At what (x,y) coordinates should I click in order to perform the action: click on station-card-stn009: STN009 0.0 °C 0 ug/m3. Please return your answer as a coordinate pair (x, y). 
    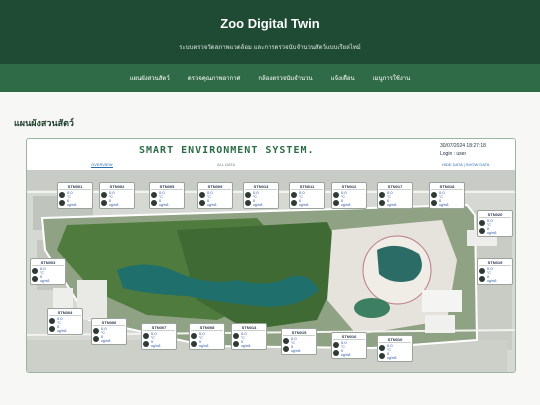
    Looking at the image, I should click on (215, 195).